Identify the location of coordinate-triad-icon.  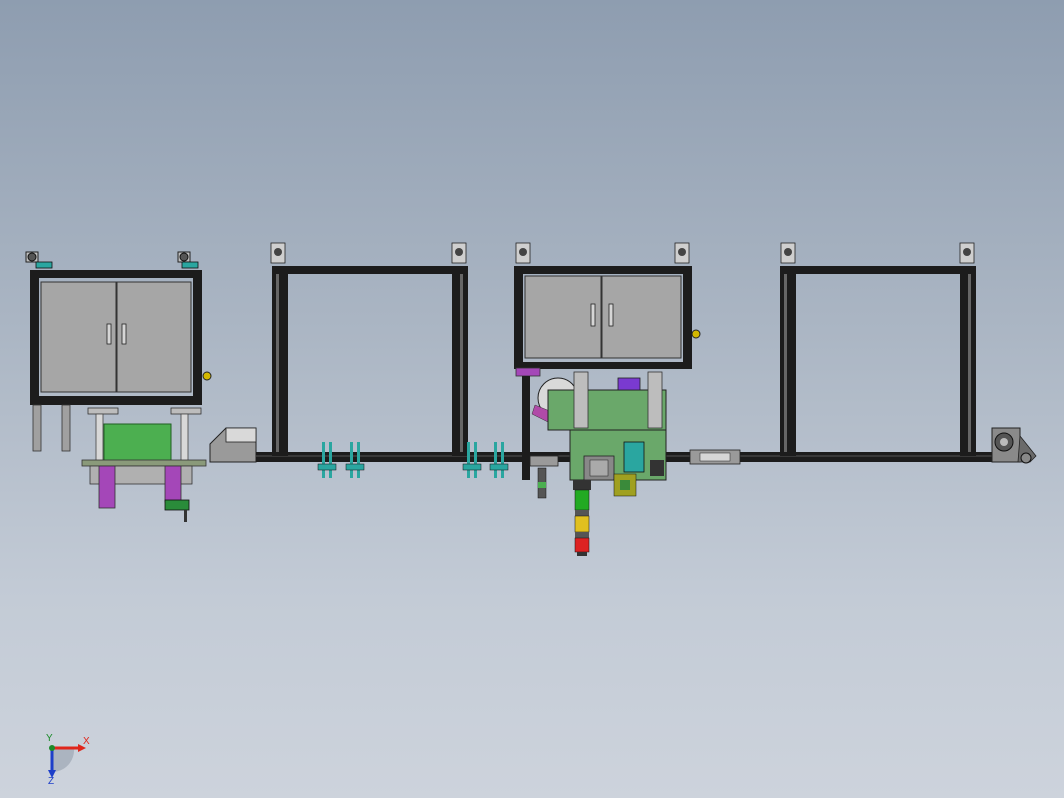
(67, 761).